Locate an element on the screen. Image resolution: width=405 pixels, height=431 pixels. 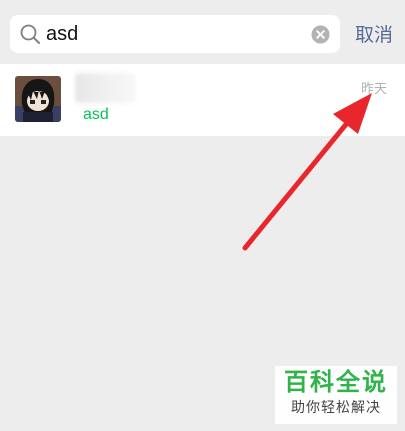
watermark: 百科全说 助你轻松解决 is located at coordinates (336, 395).